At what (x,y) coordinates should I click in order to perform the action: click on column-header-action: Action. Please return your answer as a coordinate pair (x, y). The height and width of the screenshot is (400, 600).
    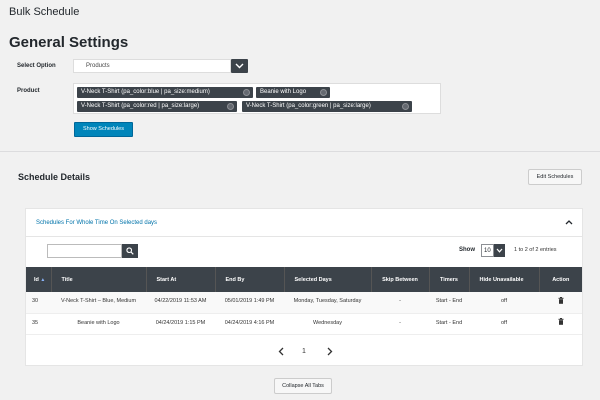
    Looking at the image, I should click on (560, 279).